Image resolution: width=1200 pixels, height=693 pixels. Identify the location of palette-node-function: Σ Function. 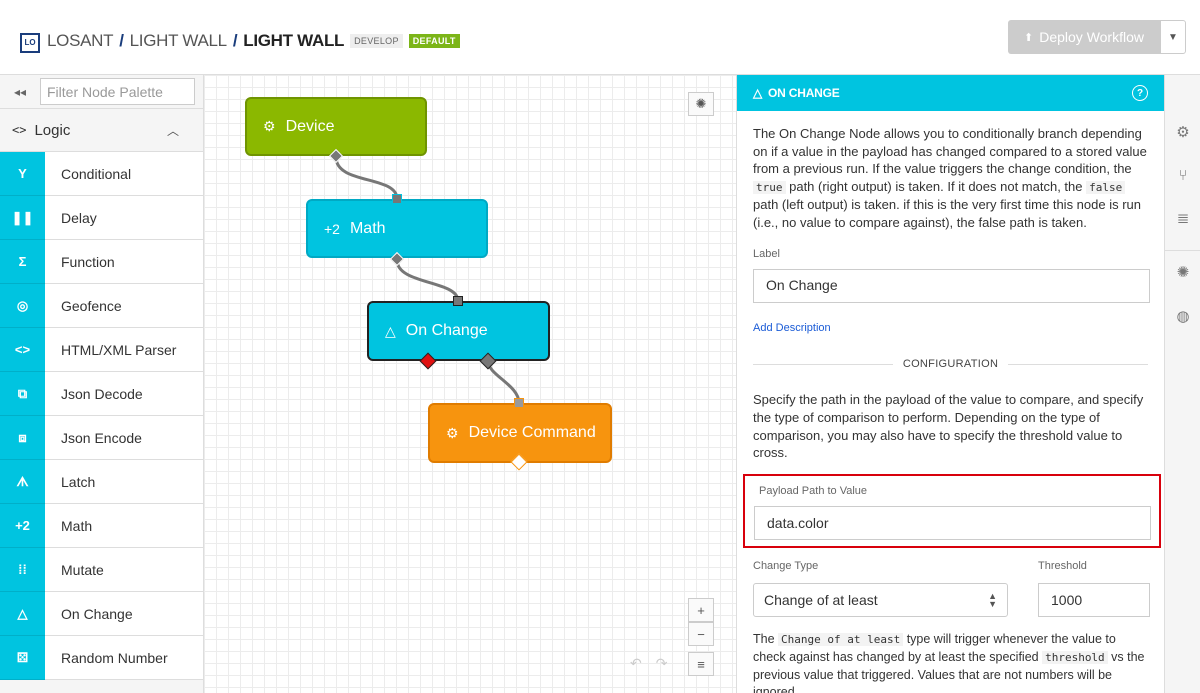
(101, 262).